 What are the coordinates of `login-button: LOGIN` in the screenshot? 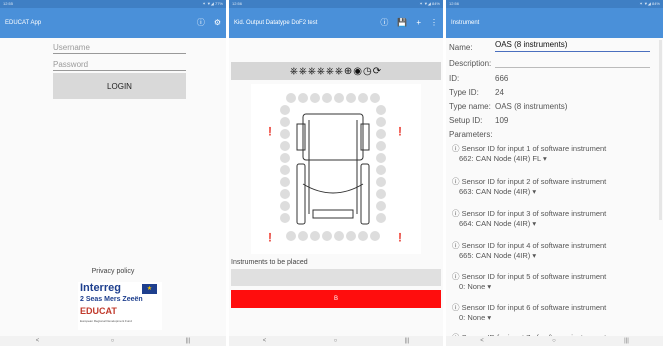 It's located at (119, 86).